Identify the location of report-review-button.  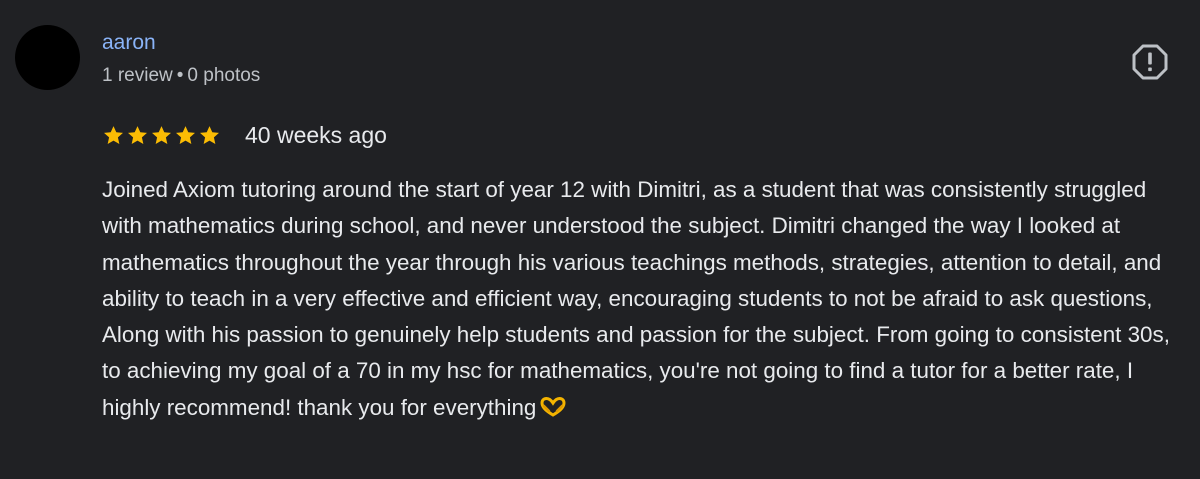
(1150, 62).